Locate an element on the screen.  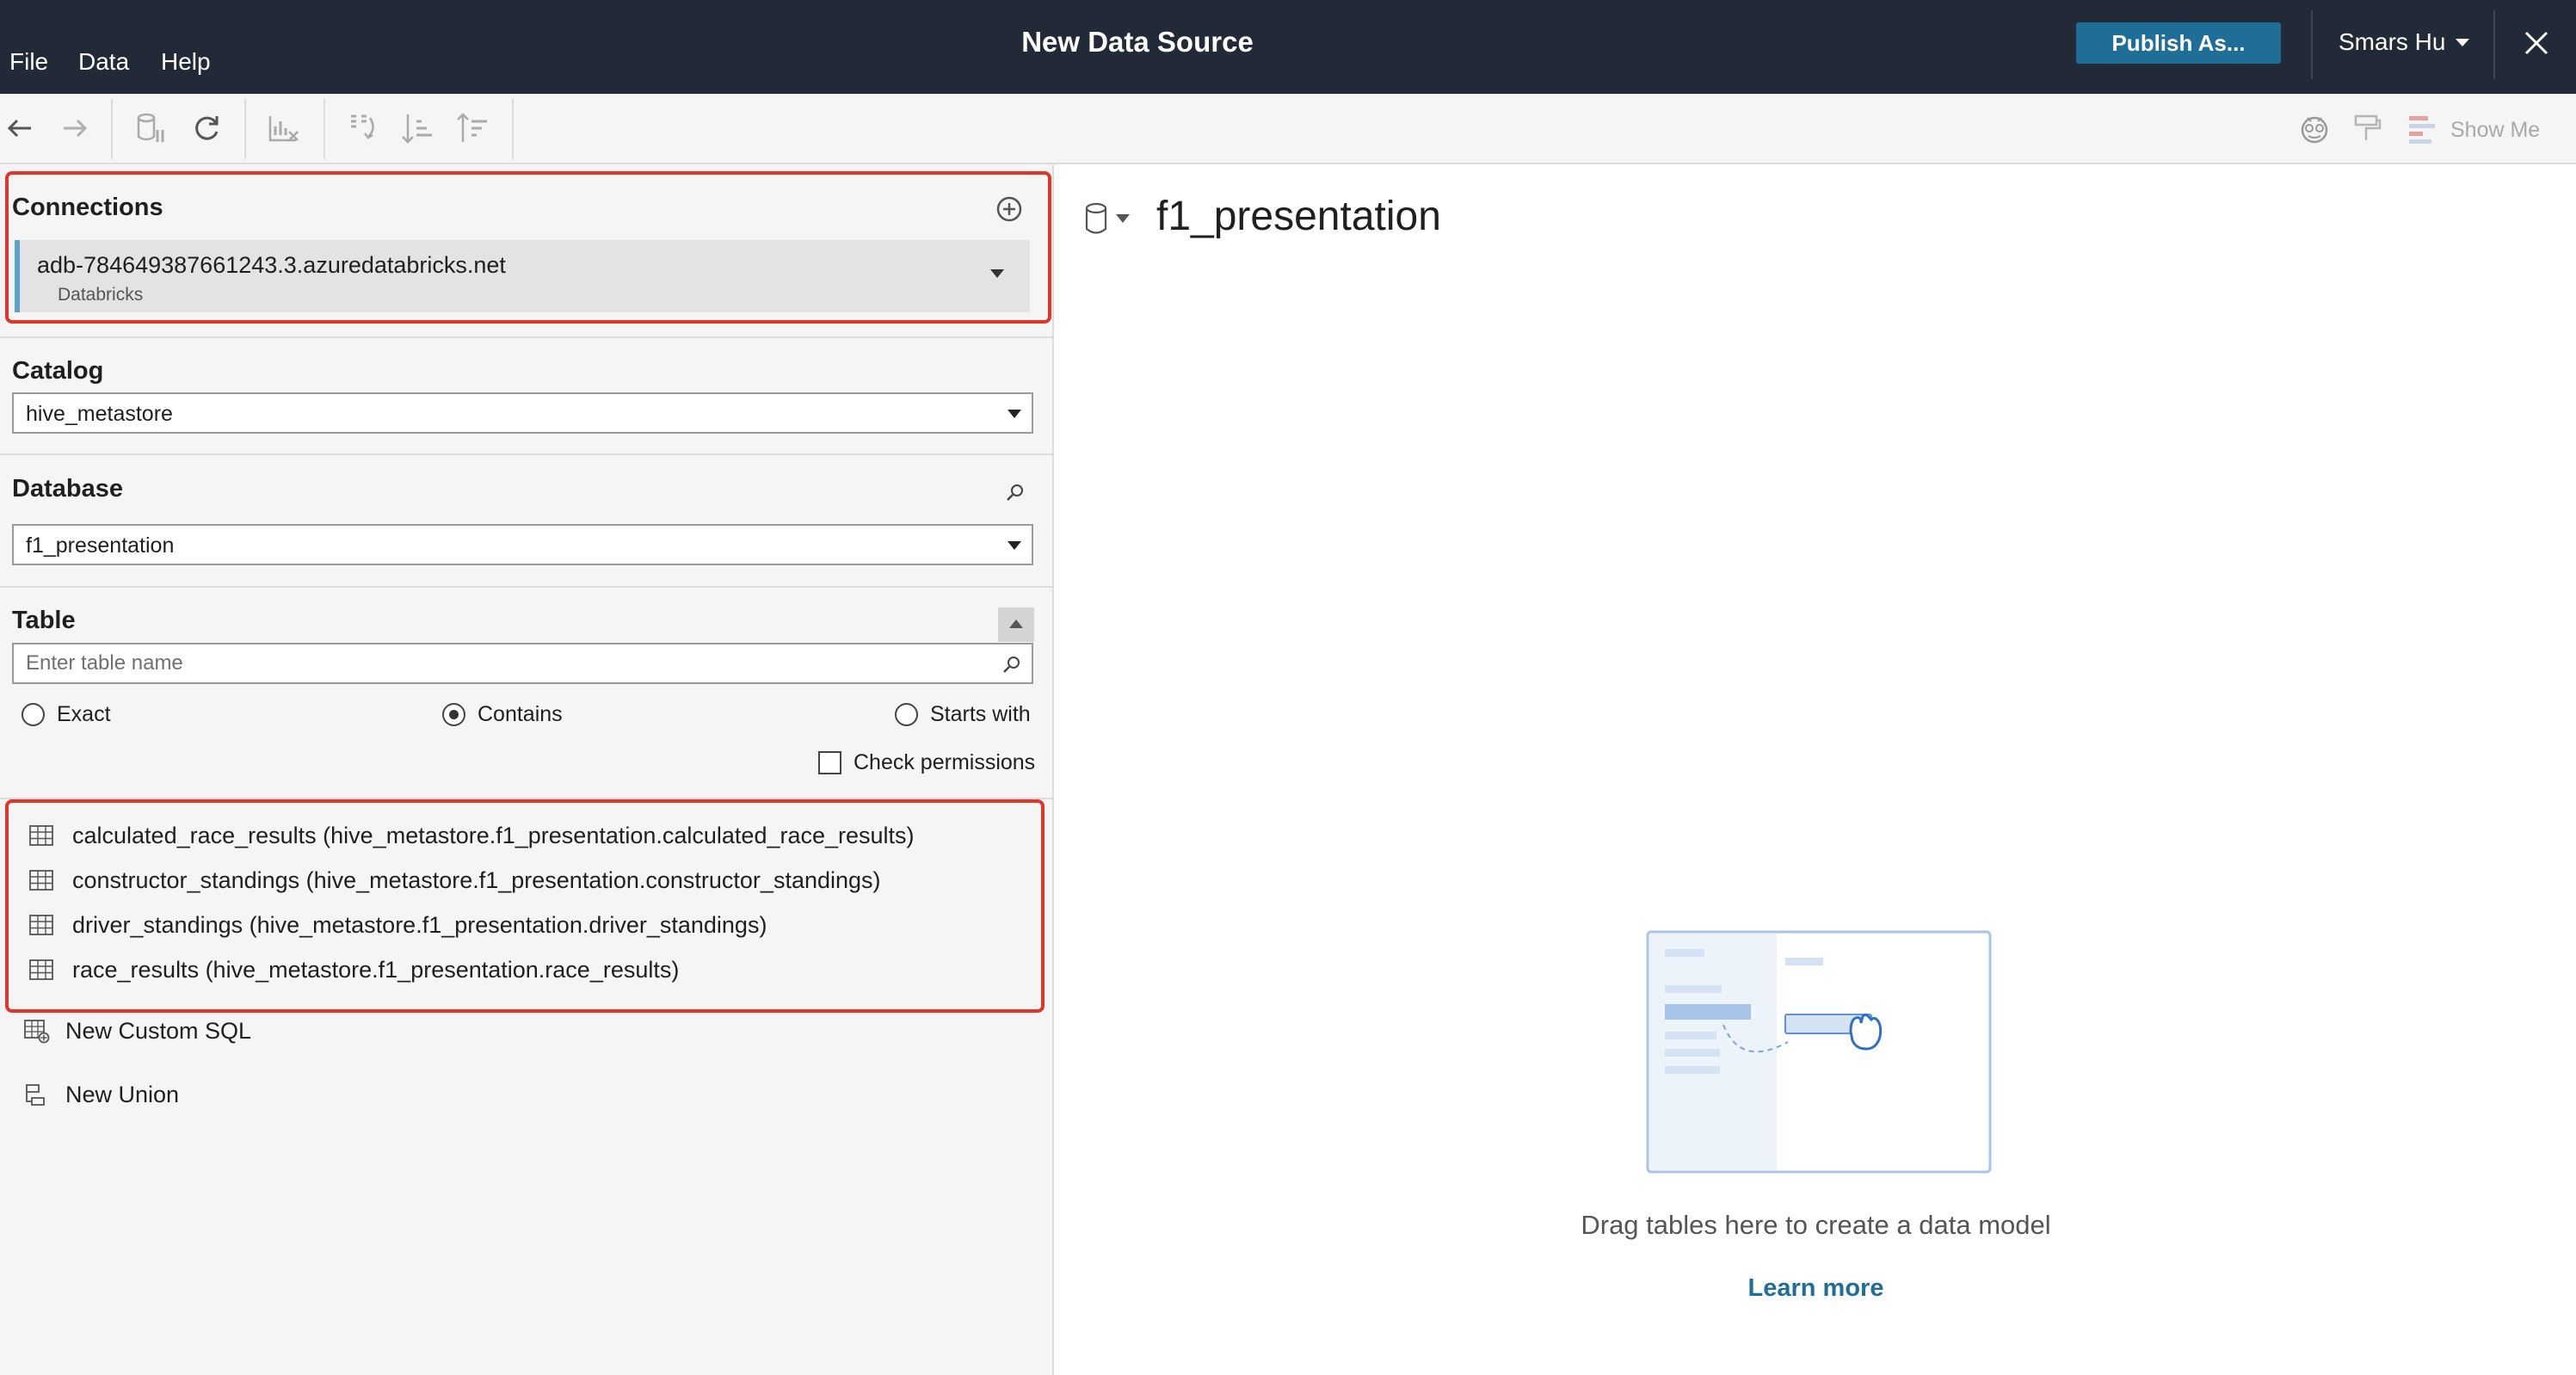
swap-axes-icon is located at coordinates (363, 128).